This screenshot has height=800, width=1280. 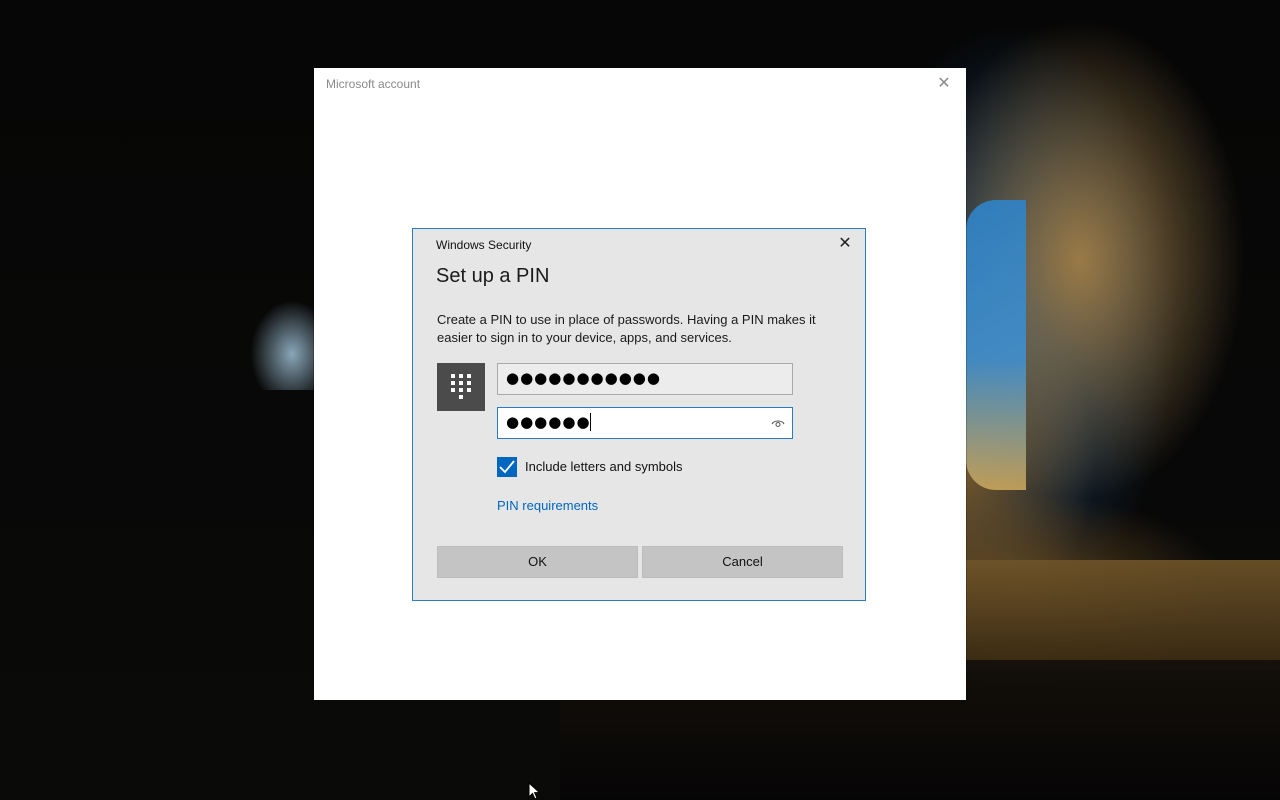 I want to click on window-close-icon: ✕, so click(x=944, y=84).